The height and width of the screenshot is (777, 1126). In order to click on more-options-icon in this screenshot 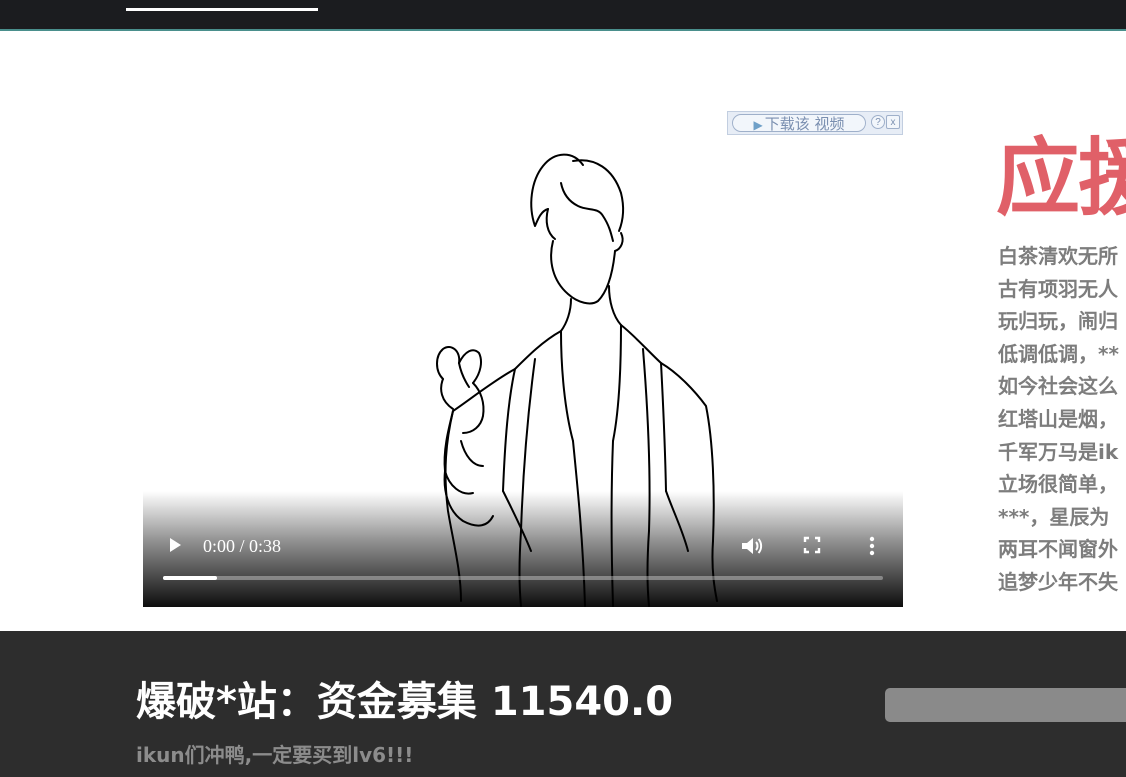, I will do `click(872, 546)`.